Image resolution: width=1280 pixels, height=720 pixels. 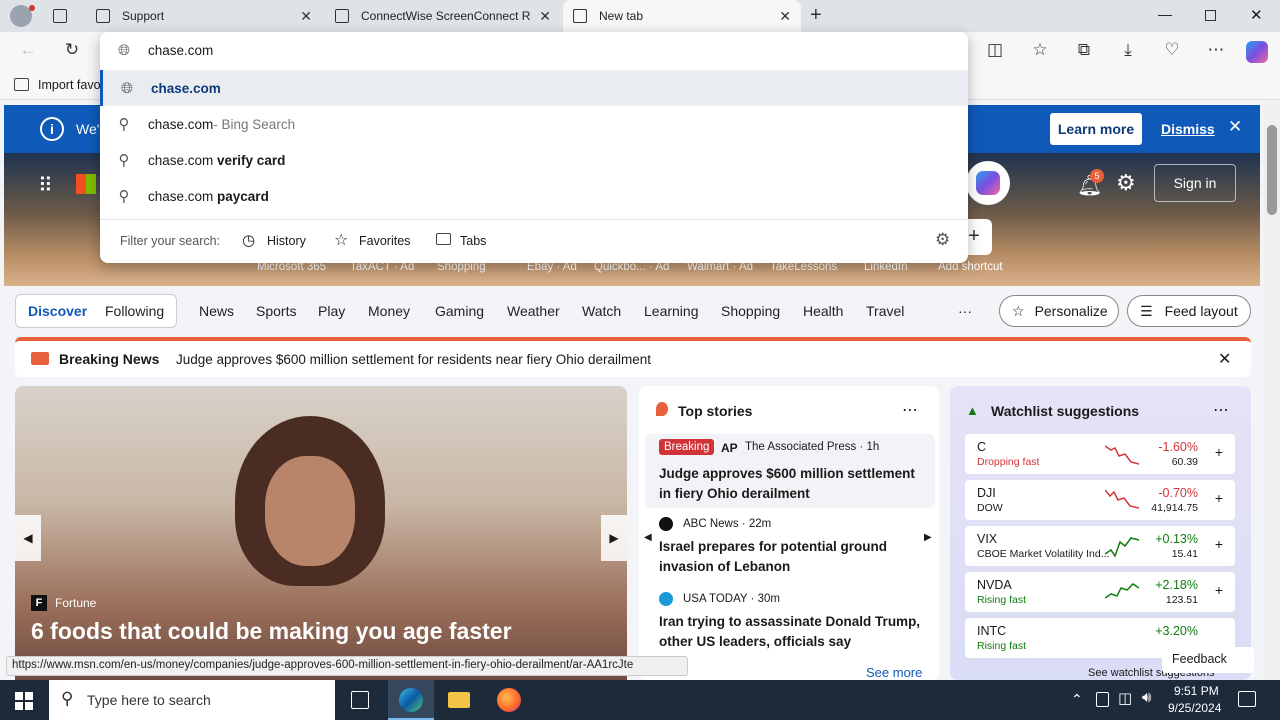 What do you see at coordinates (40, 358) in the screenshot?
I see `news-icon` at bounding box center [40, 358].